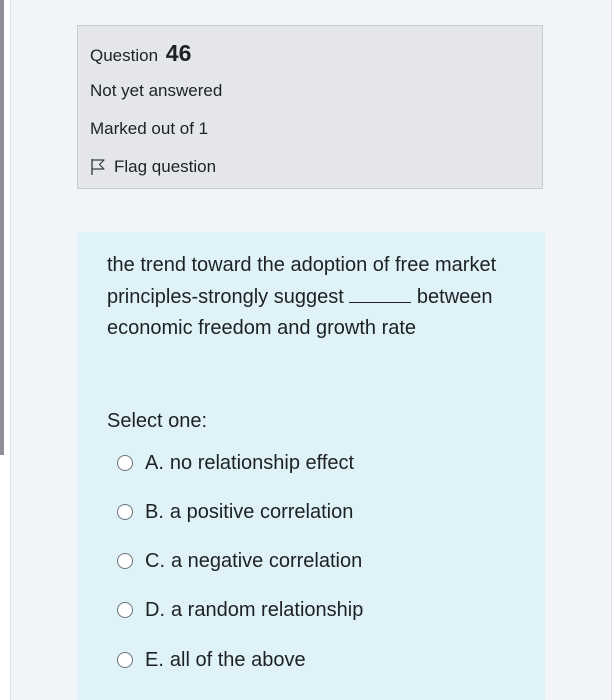 The height and width of the screenshot is (700, 614). What do you see at coordinates (154, 511) in the screenshot?
I see `option-letter: B.` at bounding box center [154, 511].